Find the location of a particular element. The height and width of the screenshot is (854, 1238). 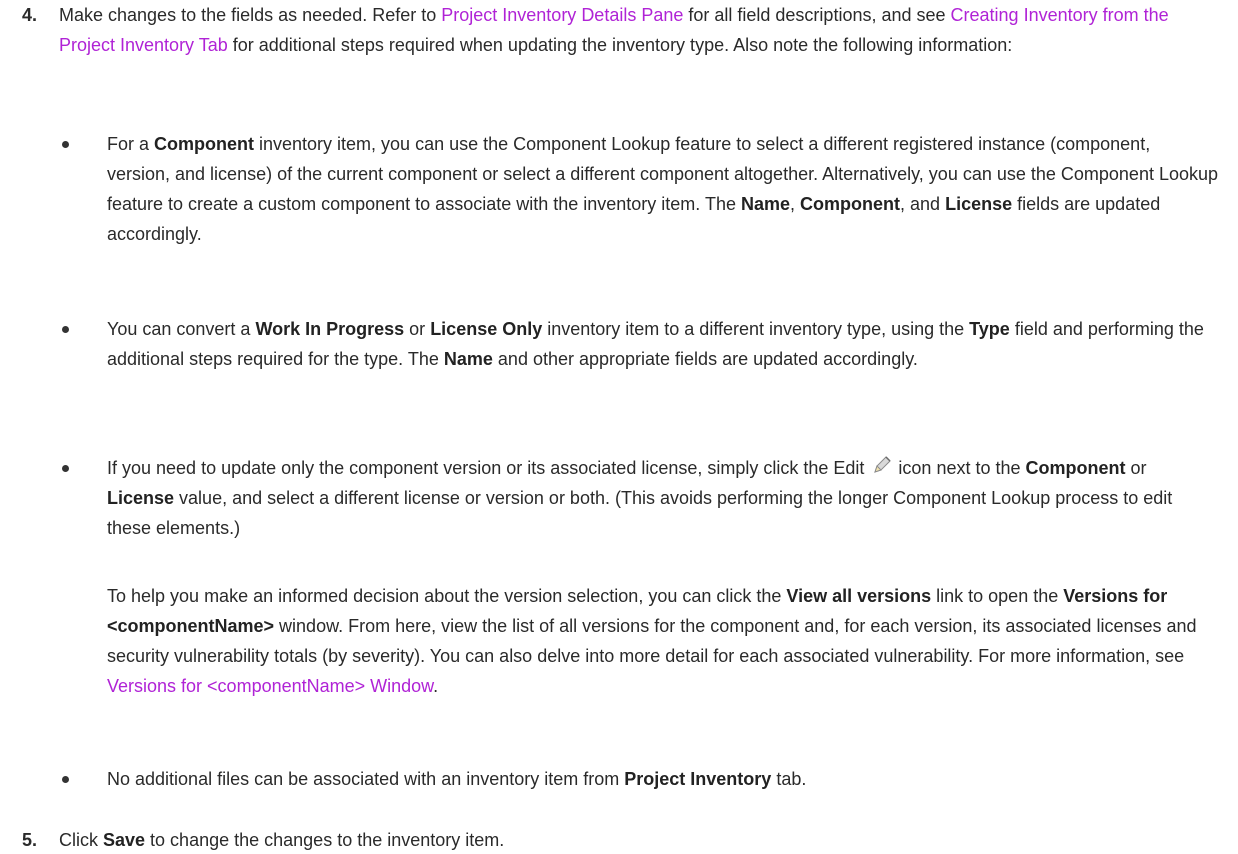

pencil-edit-icon is located at coordinates (882, 465).